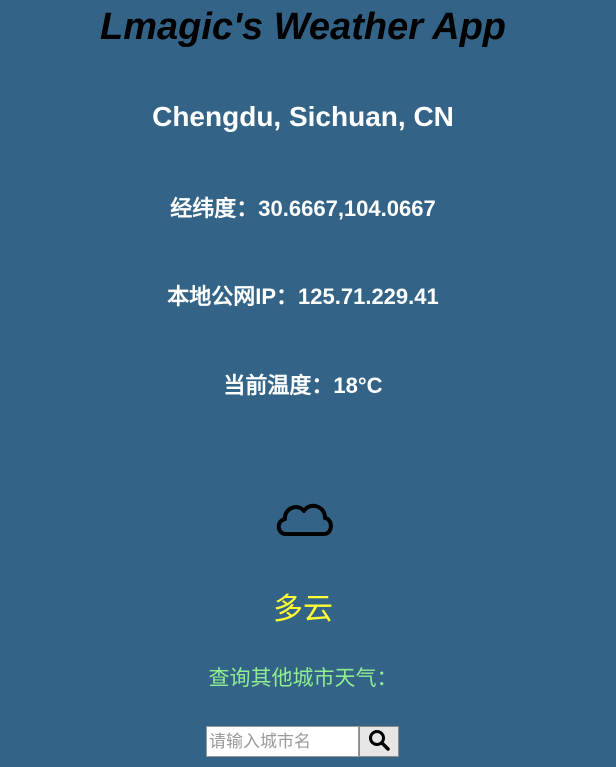 This screenshot has width=616, height=767. Describe the element at coordinates (303, 678) in the screenshot. I see `query-other-city-label: 查询其他城市天气：` at that location.